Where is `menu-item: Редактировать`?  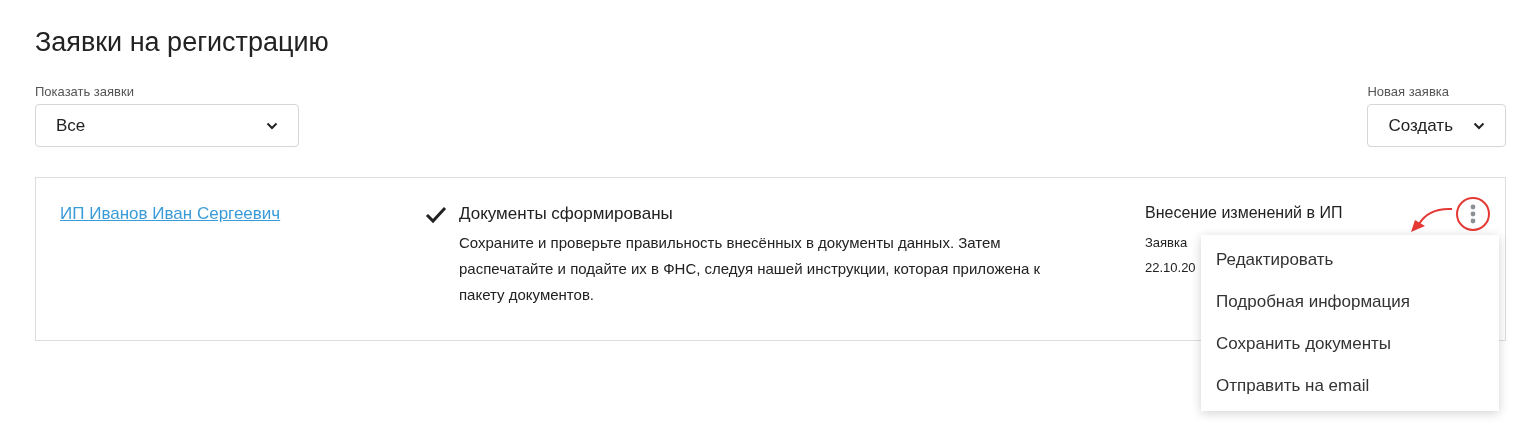
menu-item: Редактировать is located at coordinates (1350, 260).